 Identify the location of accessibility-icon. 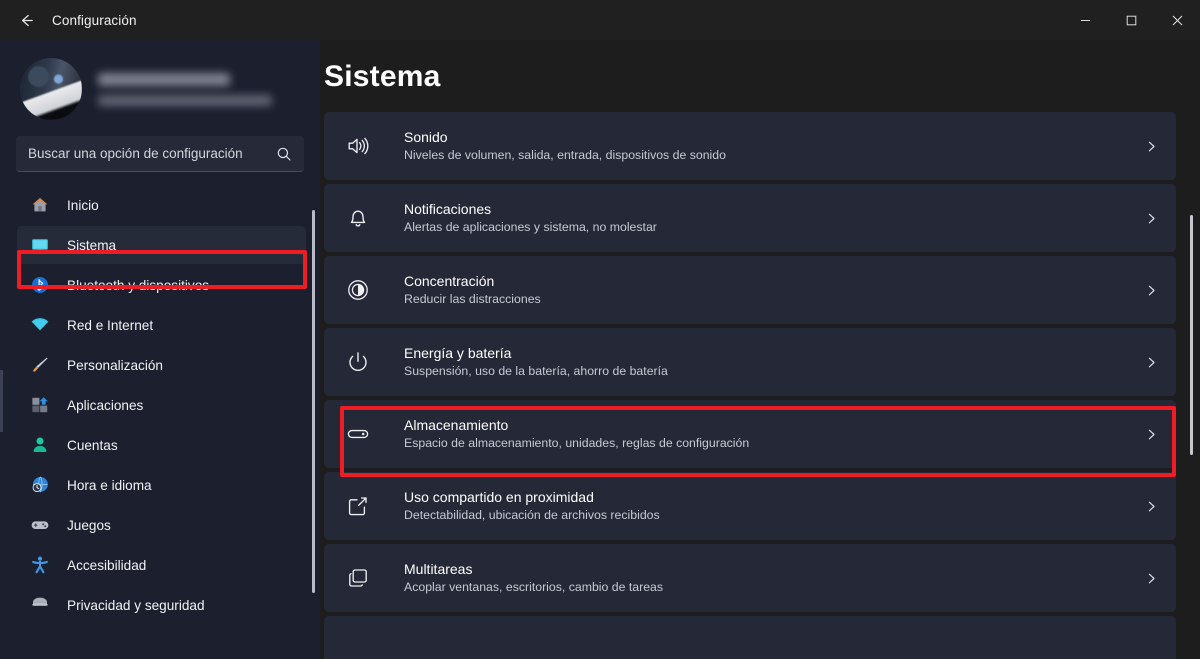
(40, 565).